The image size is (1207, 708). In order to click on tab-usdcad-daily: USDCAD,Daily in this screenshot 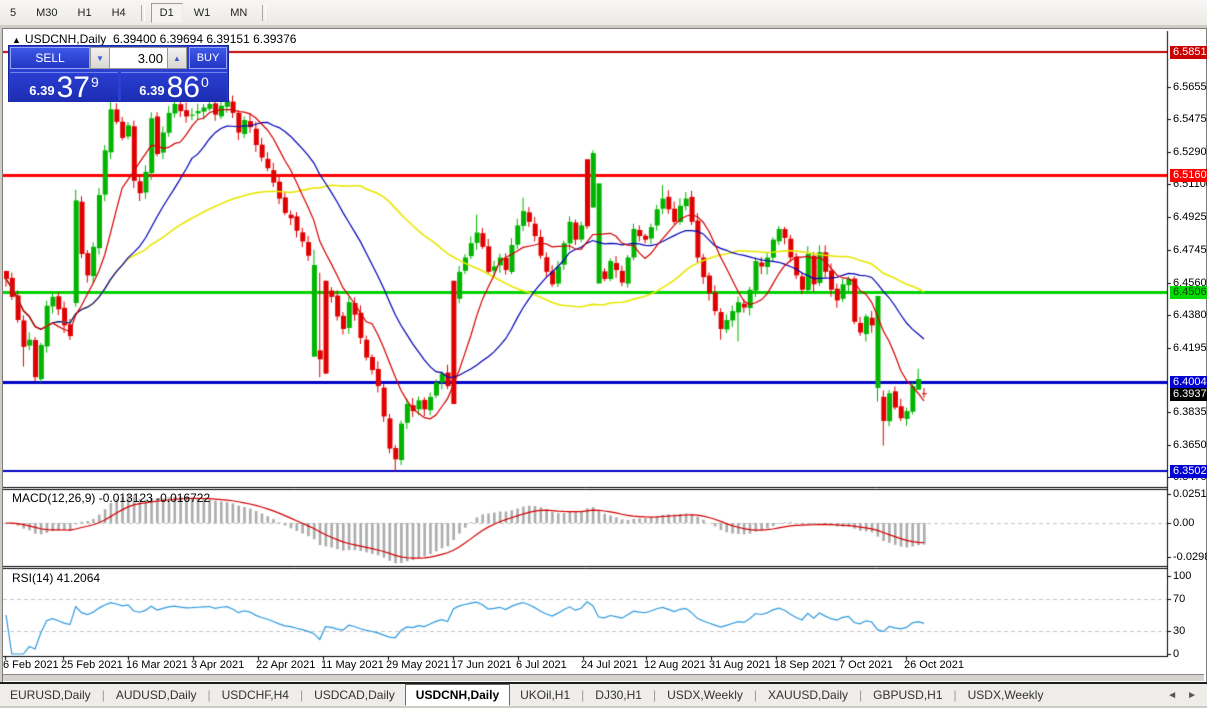, I will do `click(354, 695)`.